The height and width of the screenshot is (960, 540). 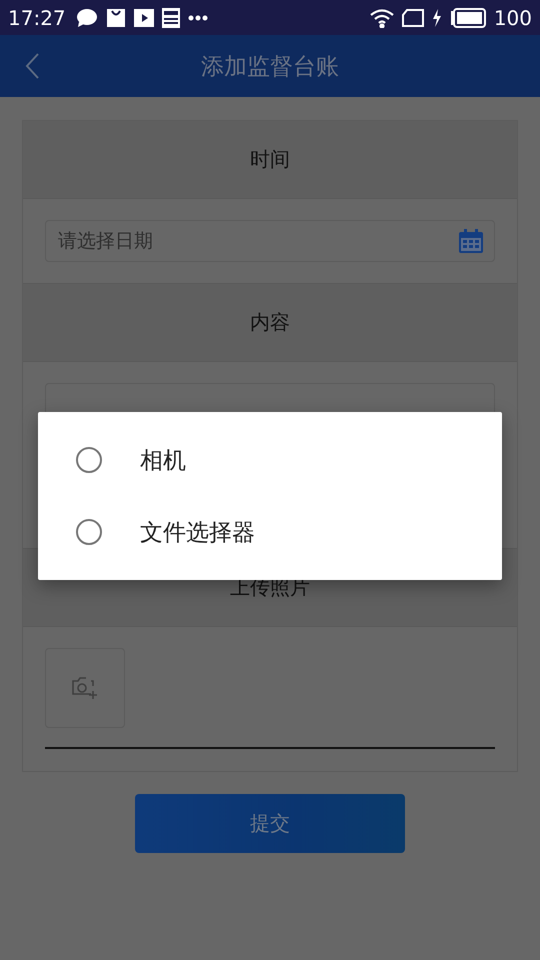 What do you see at coordinates (270, 67) in the screenshot?
I see `page-title: 添加监督台账` at bounding box center [270, 67].